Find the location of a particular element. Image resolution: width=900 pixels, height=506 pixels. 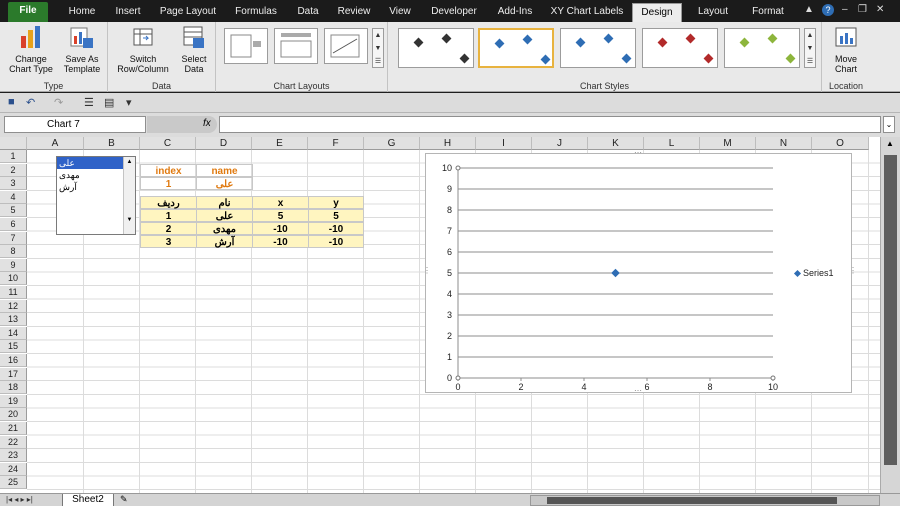

tab-insert: Insert is located at coordinates (128, 12).